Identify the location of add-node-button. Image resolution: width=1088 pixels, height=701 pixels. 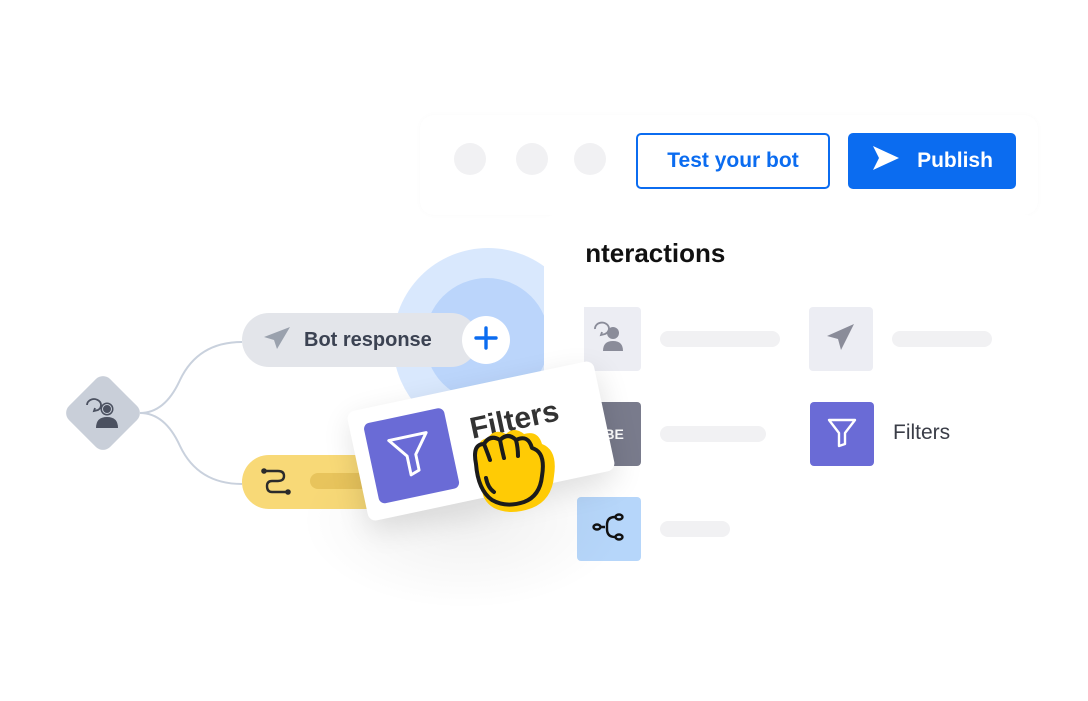
(486, 340).